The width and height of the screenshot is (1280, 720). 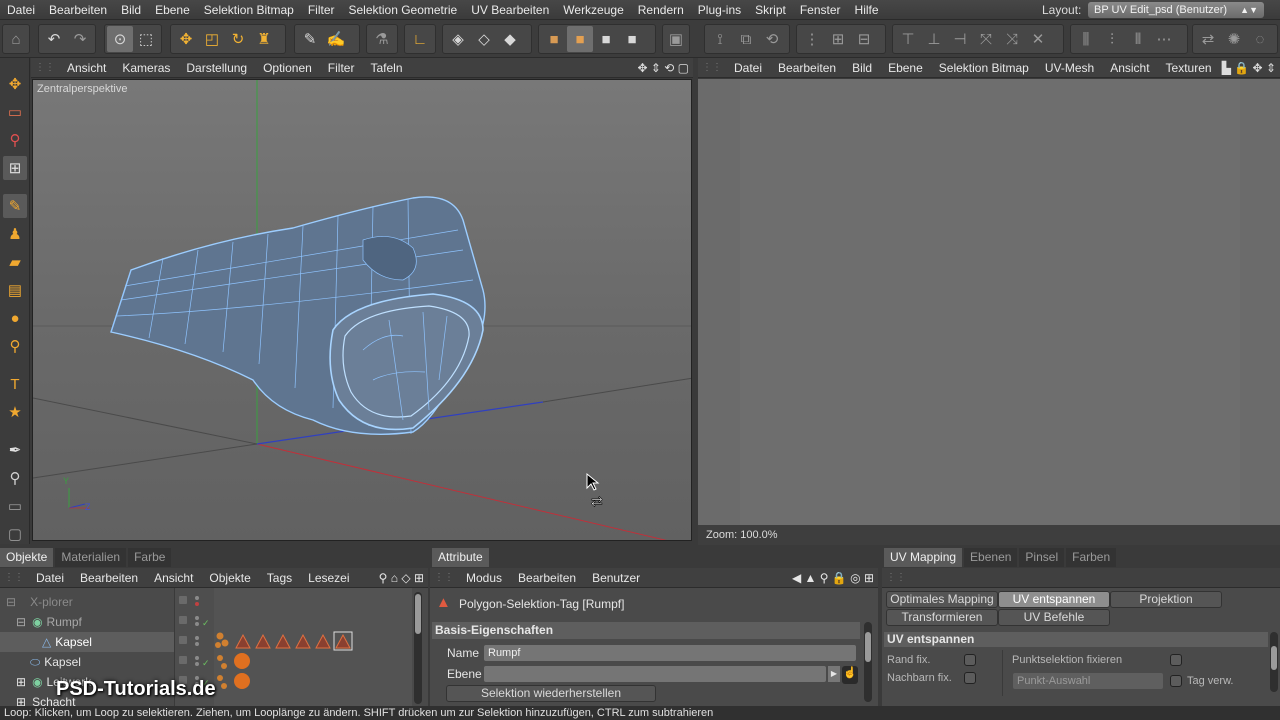 I want to click on point-select-field: Punkt-Auswahl, so click(x=1088, y=681).